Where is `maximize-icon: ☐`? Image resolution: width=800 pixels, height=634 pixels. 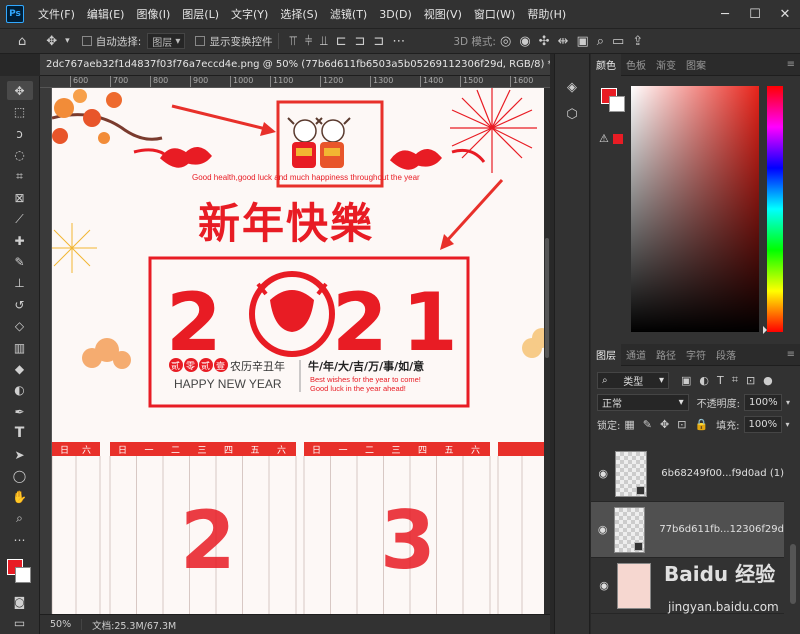 maximize-icon: ☐ is located at coordinates (755, 14).